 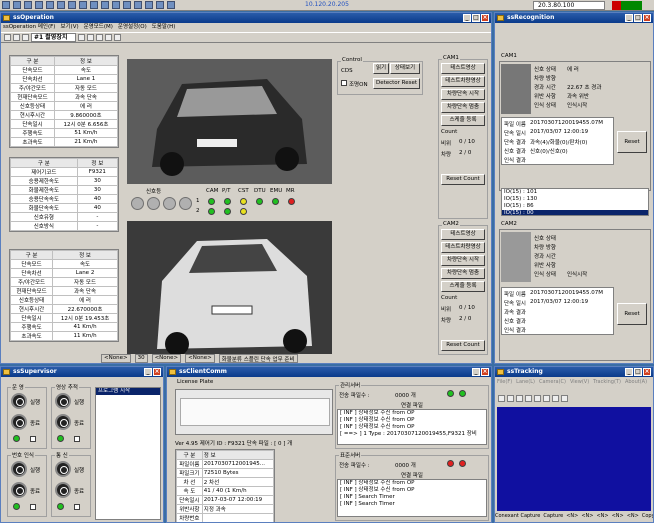 I want to click on menu-item: File(F), so click(x=504, y=382).